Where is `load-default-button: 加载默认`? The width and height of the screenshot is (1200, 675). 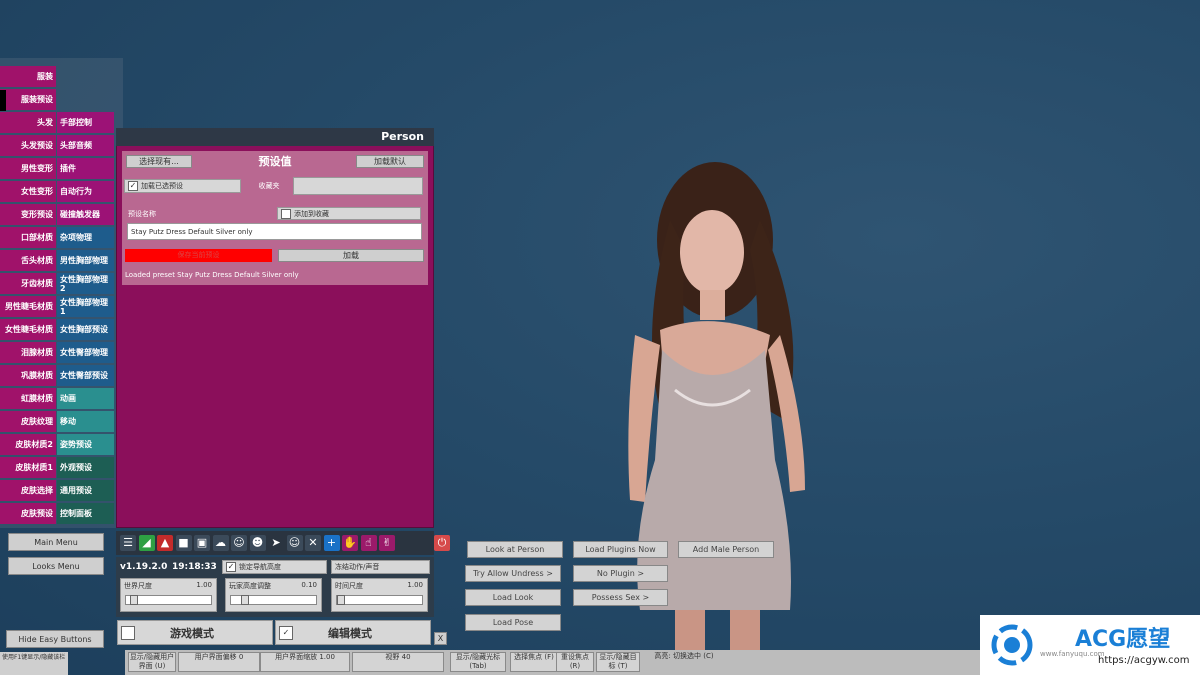
load-default-button: 加载默认 is located at coordinates (390, 161).